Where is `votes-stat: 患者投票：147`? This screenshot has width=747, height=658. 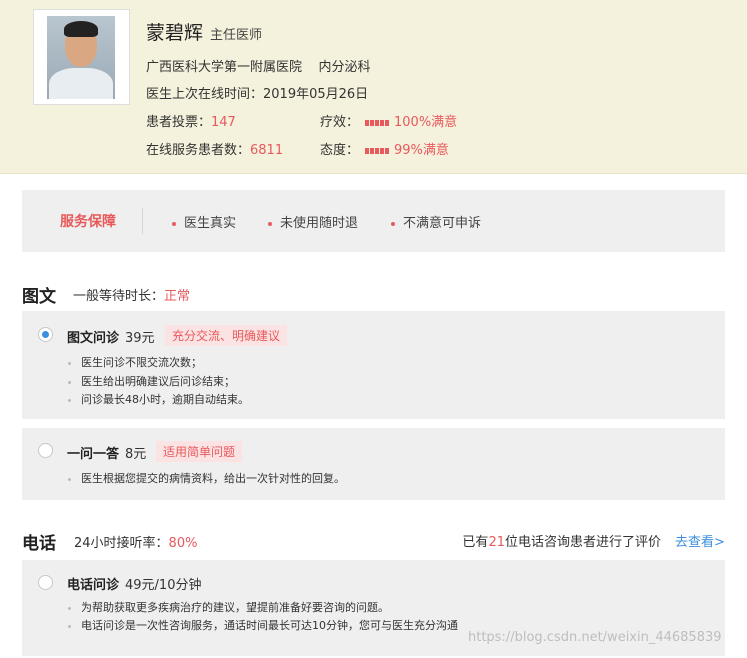 votes-stat: 患者投票：147 is located at coordinates (191, 120).